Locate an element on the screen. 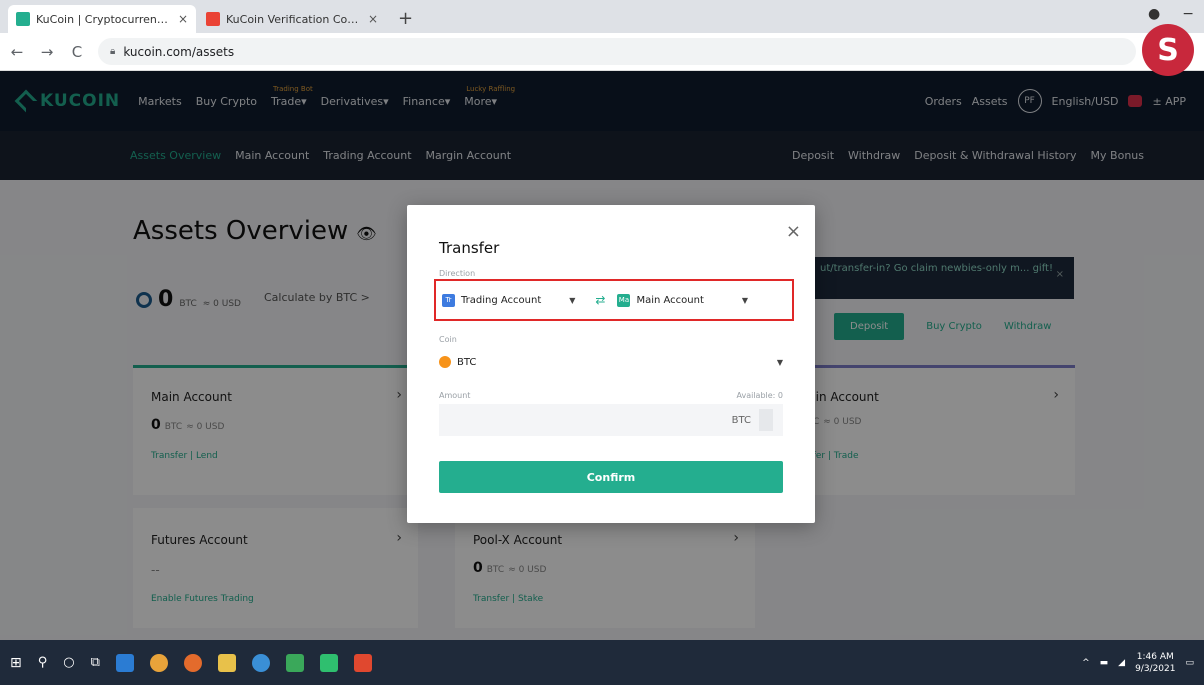 This screenshot has width=1204, height=685. direction-selector: Tr Trading Account ▼ ⇄ Ma Main Account ▼ is located at coordinates (614, 300).